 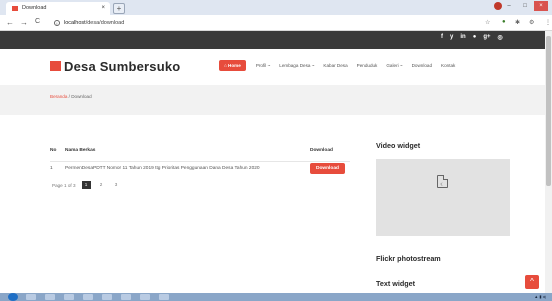 What do you see at coordinates (276, 7) in the screenshot?
I see `browser-tab-bar: Download × + – □ ×` at bounding box center [276, 7].